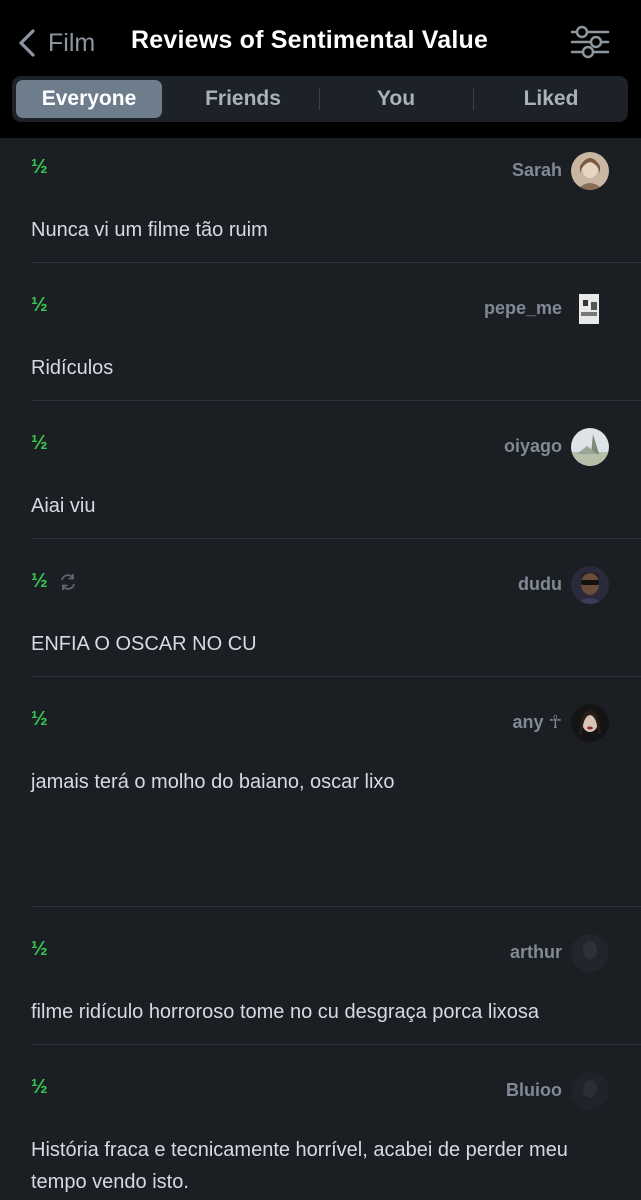 This screenshot has height=1200, width=641. I want to click on filter-button, so click(590, 42).